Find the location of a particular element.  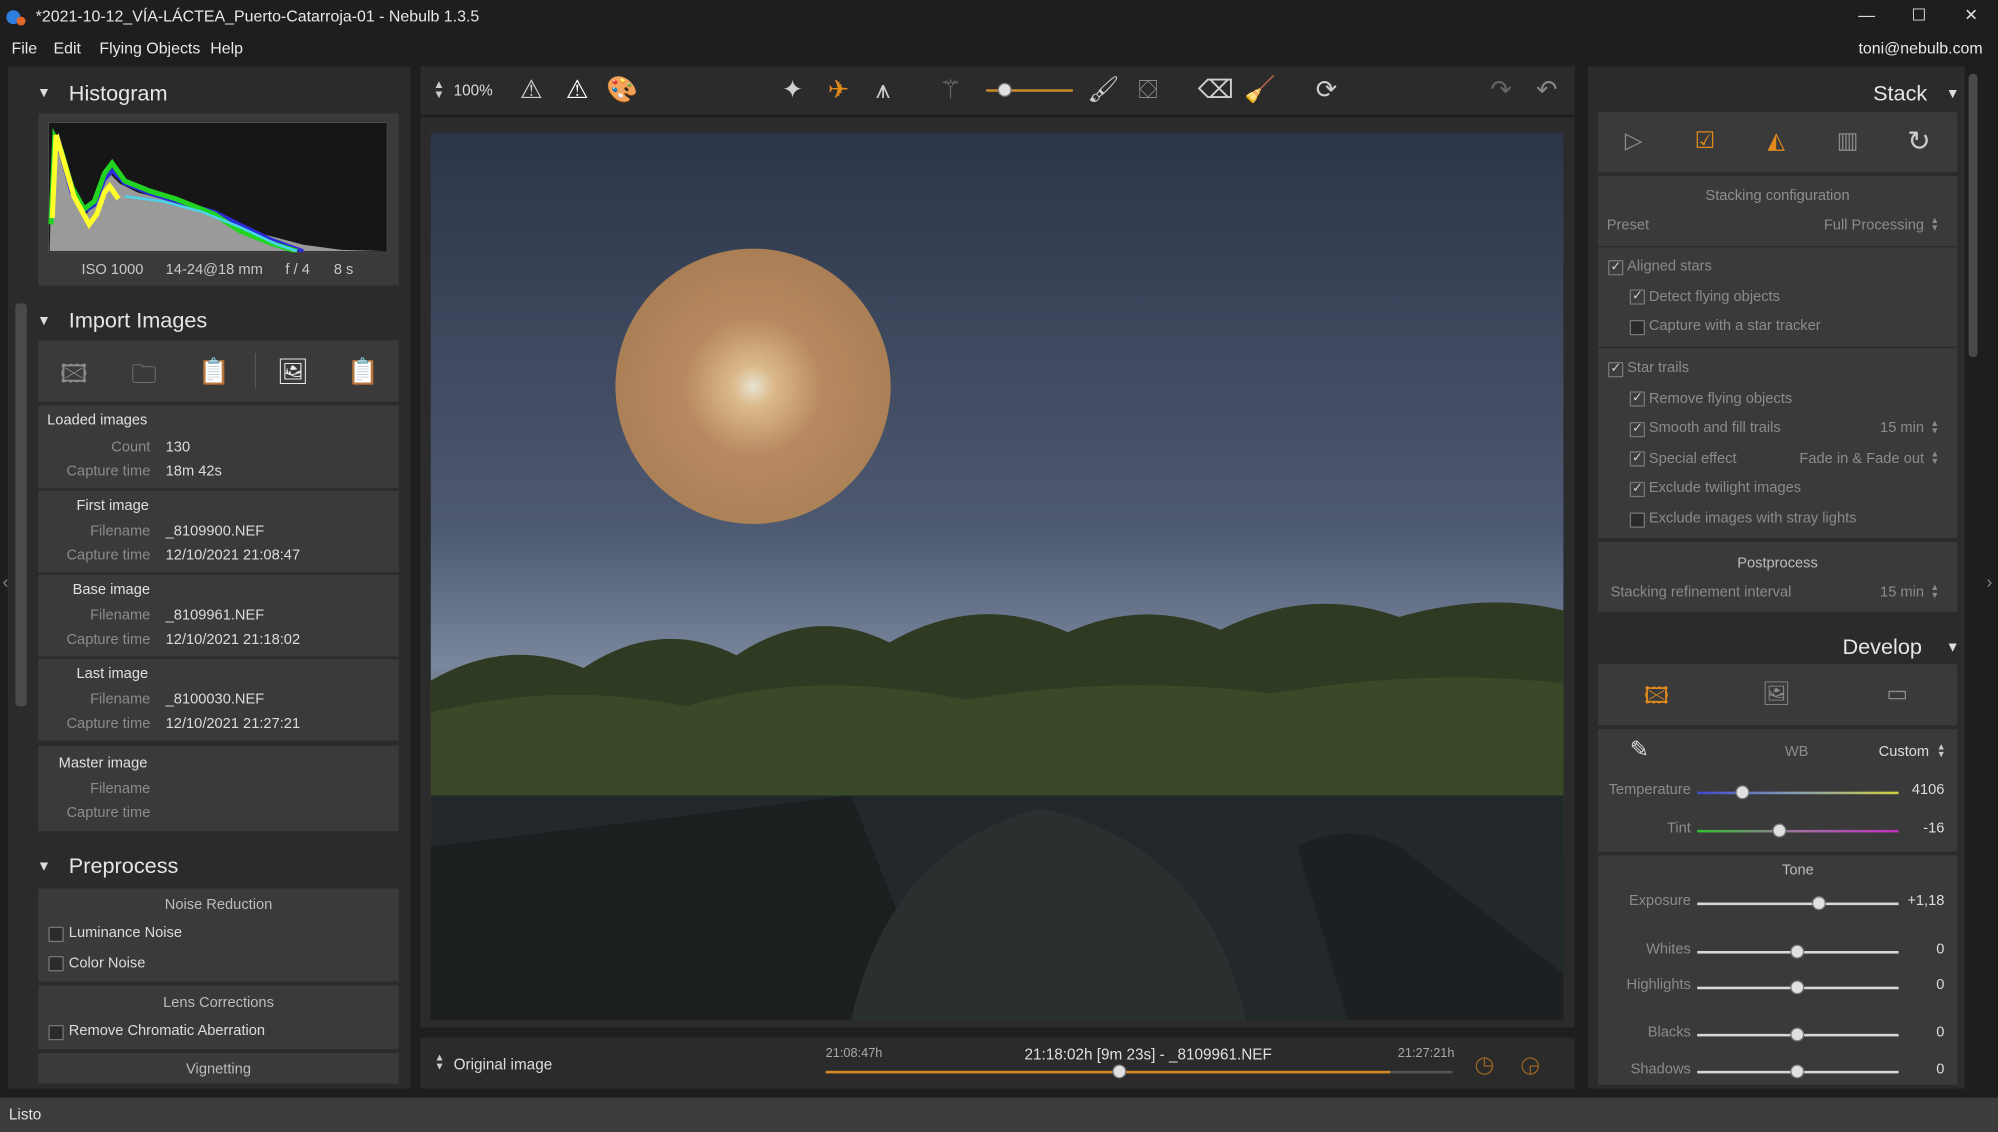

eyedropper-icon: ✎ is located at coordinates (1639, 750).